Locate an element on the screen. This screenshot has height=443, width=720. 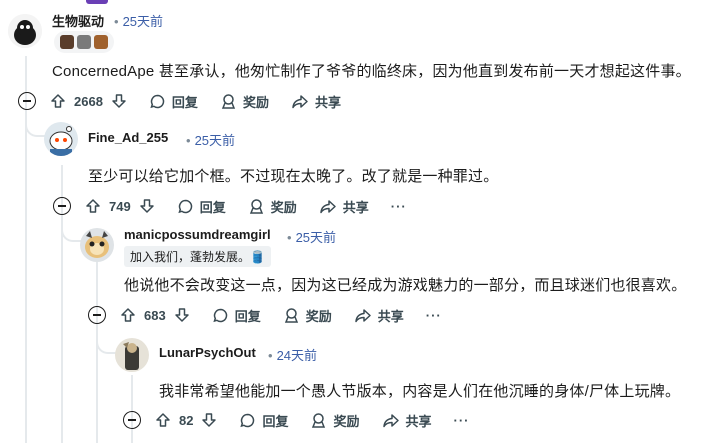
vote-group: 683 is located at coordinates (155, 315).